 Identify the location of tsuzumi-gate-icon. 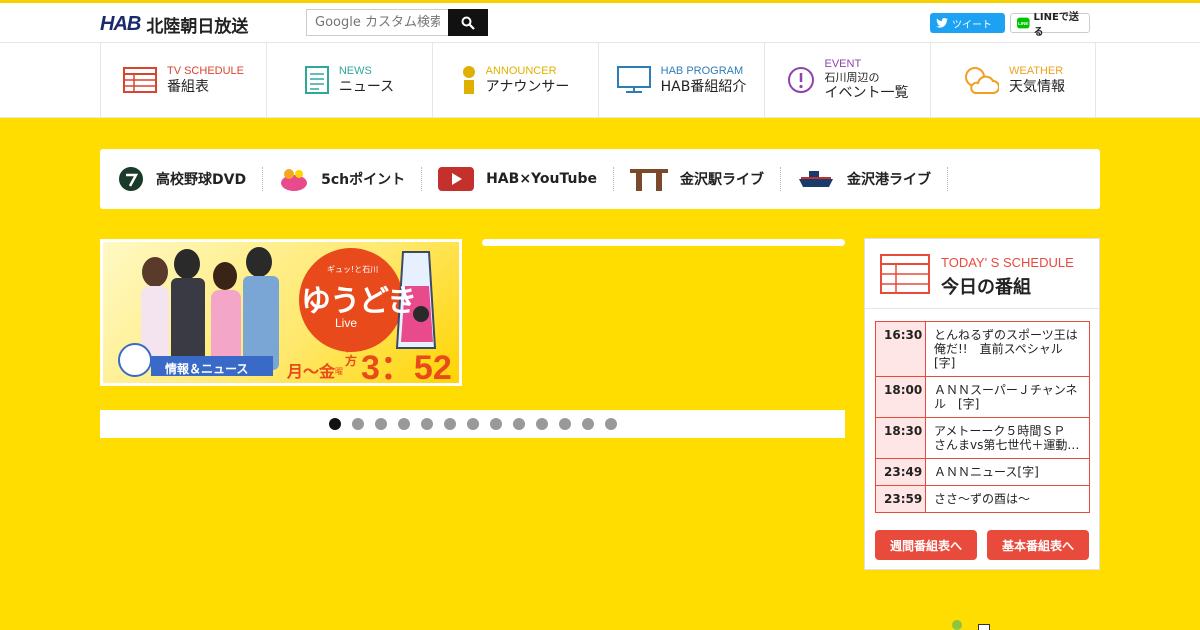
(648, 180).